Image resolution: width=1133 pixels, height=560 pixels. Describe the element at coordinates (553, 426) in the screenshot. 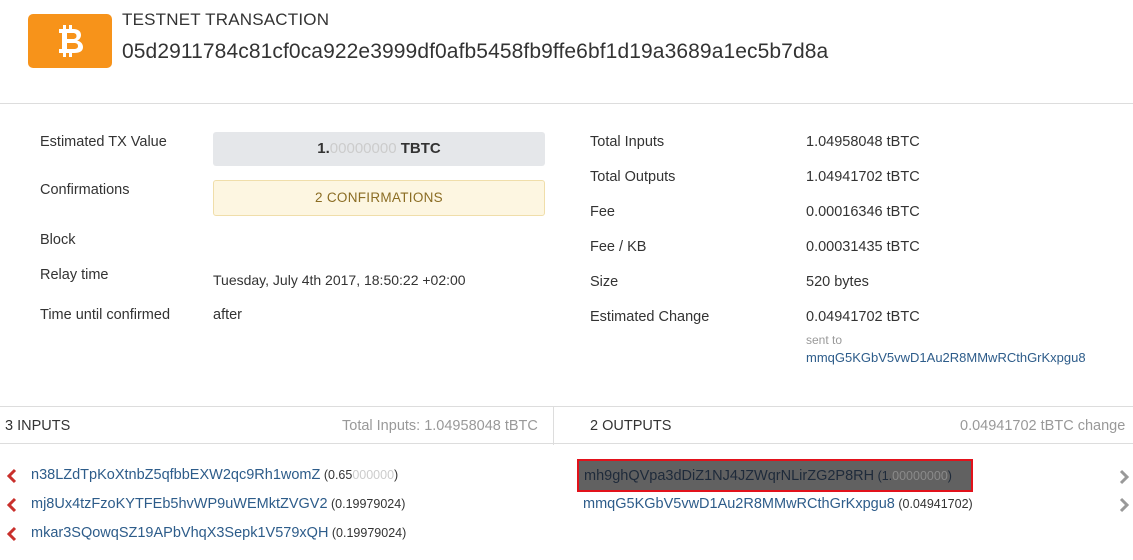

I see `io-divider` at that location.